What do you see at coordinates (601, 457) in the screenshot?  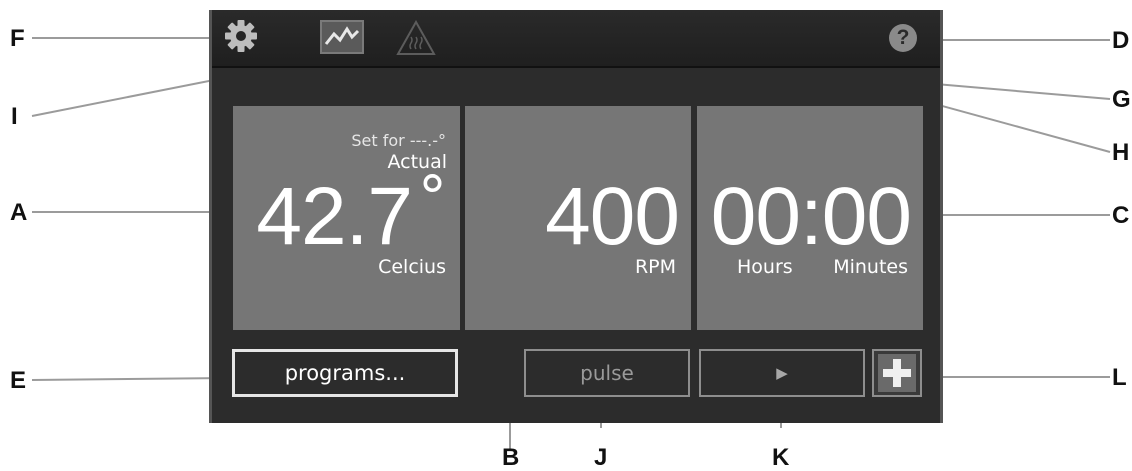 I see `callout-label-j: J` at bounding box center [601, 457].